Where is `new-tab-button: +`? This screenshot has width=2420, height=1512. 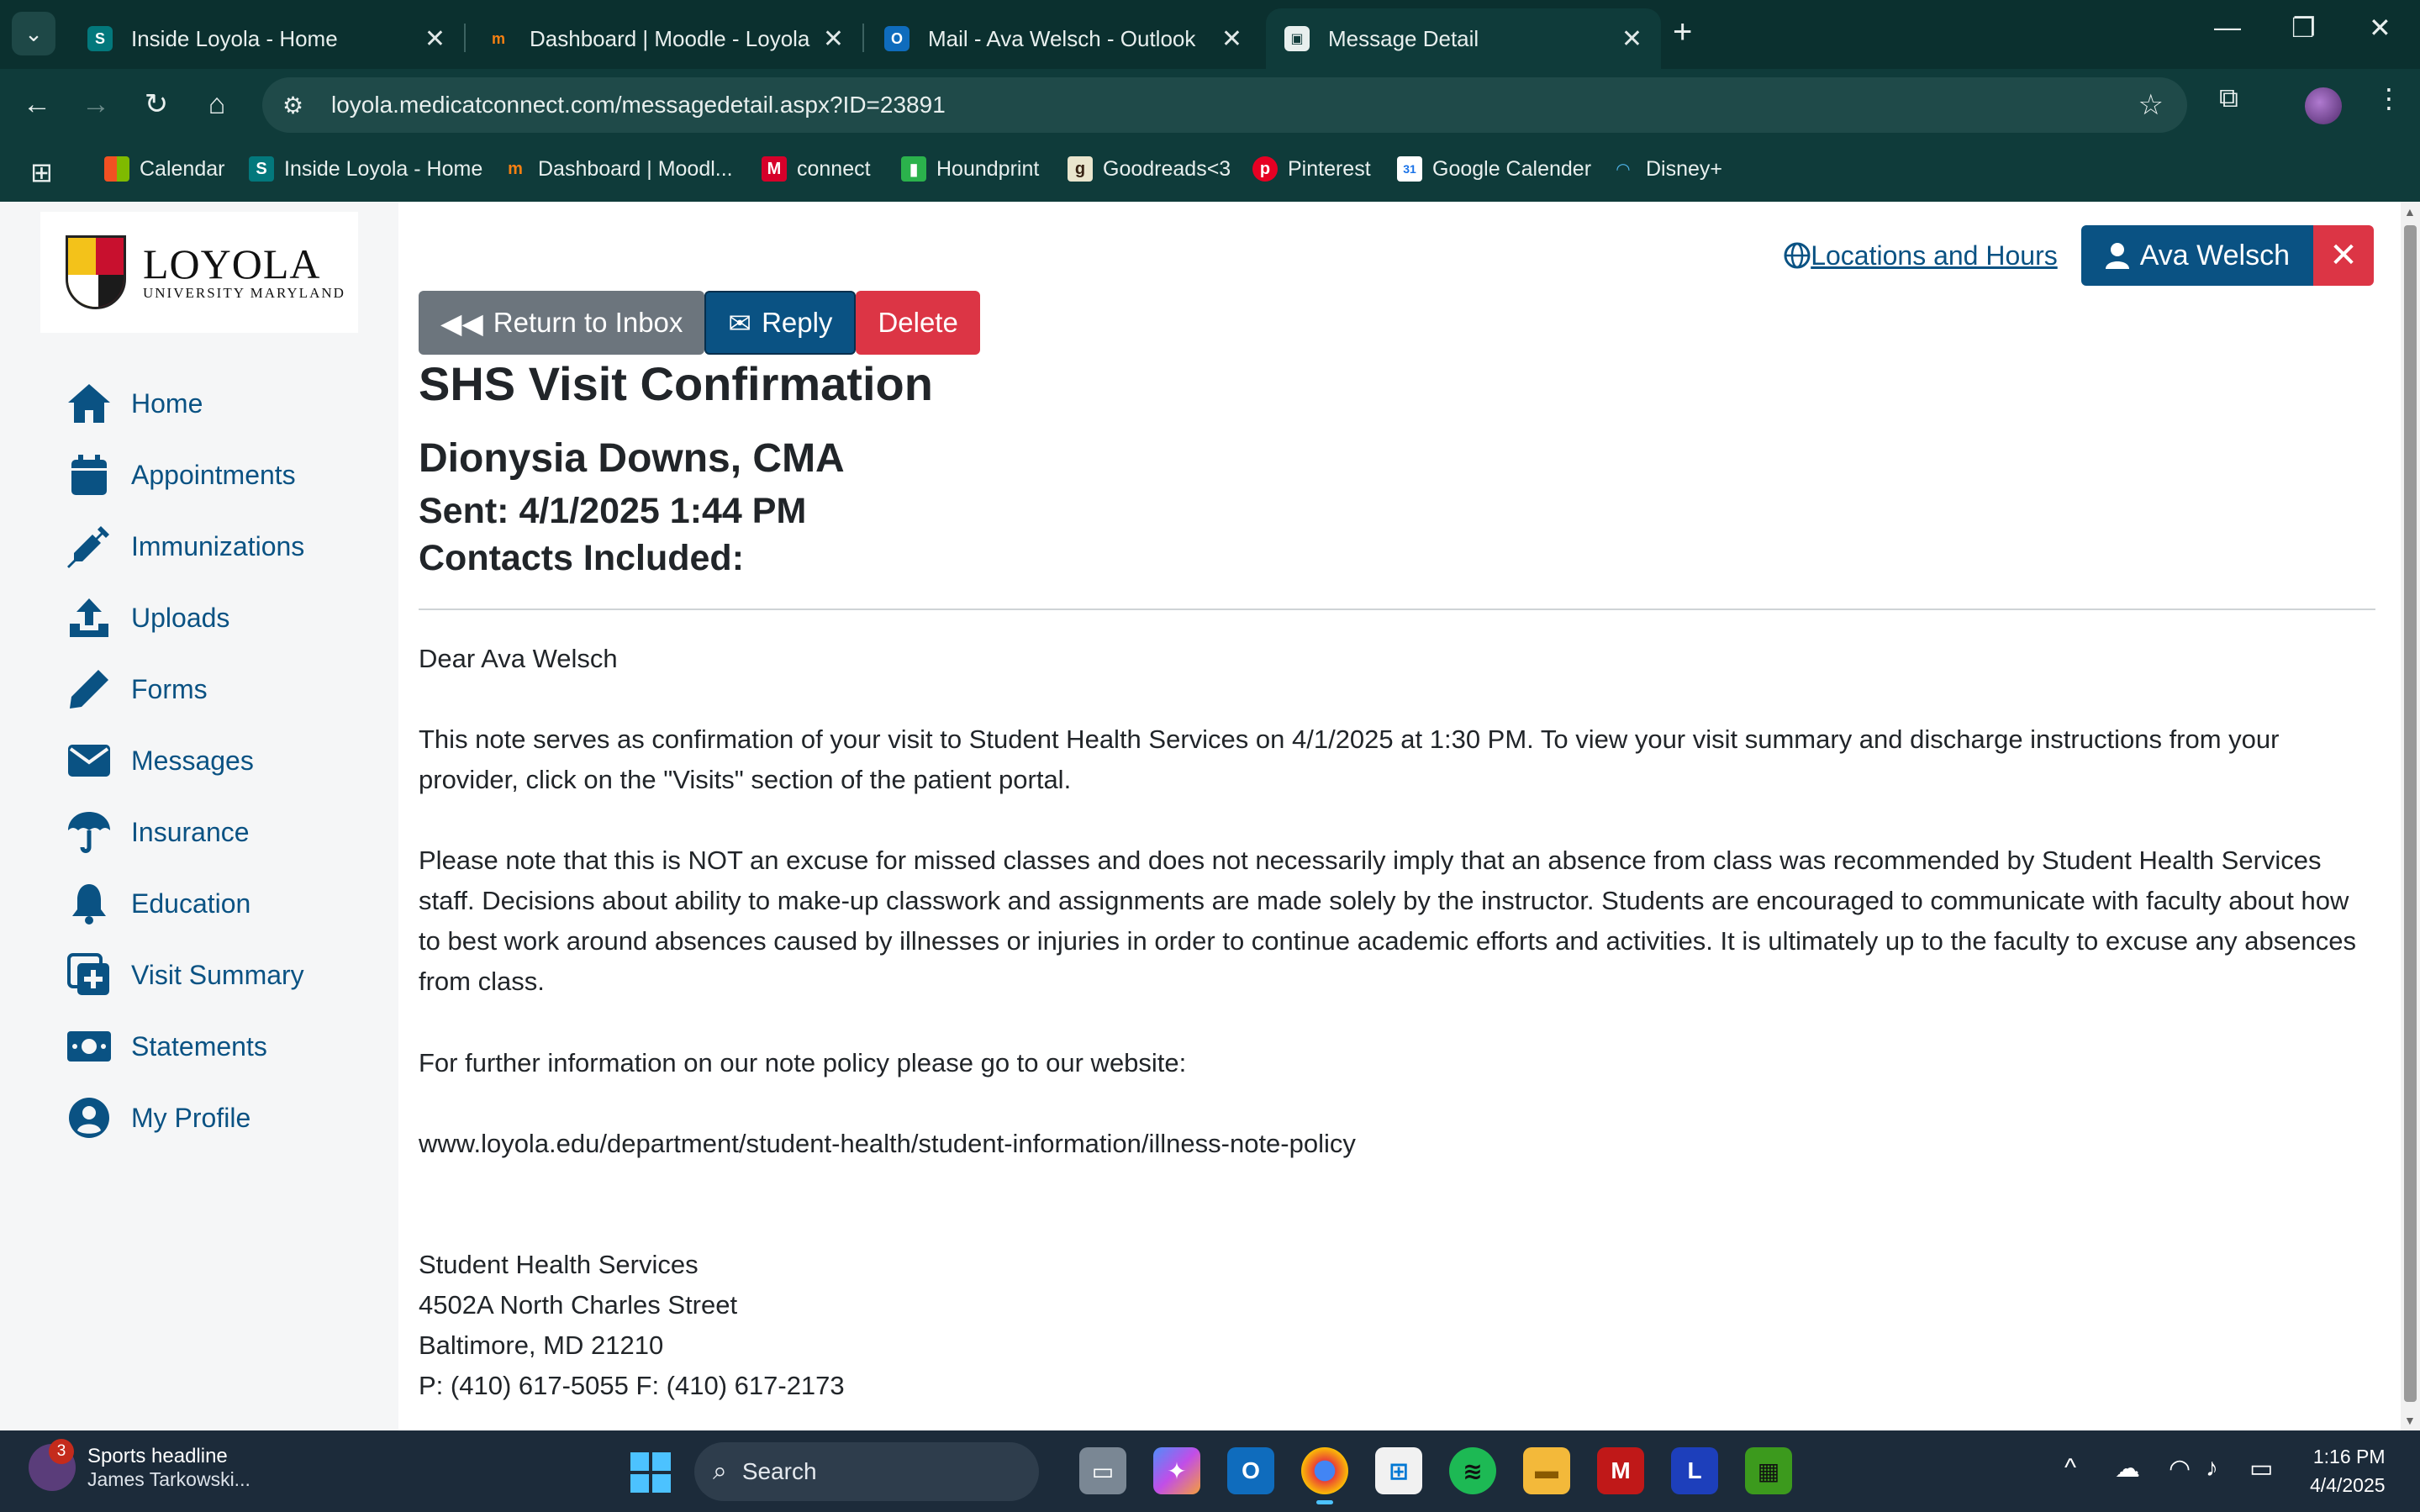 new-tab-button: + is located at coordinates (1682, 32).